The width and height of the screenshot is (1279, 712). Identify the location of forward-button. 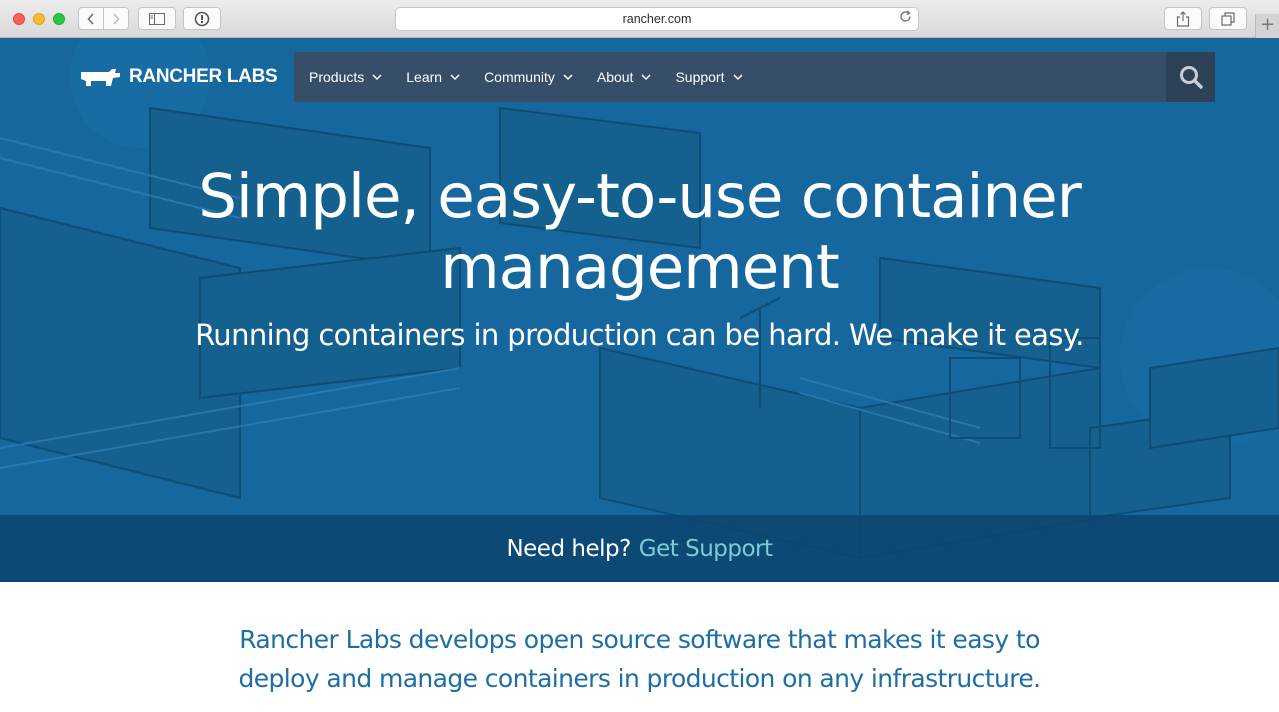
(116, 18).